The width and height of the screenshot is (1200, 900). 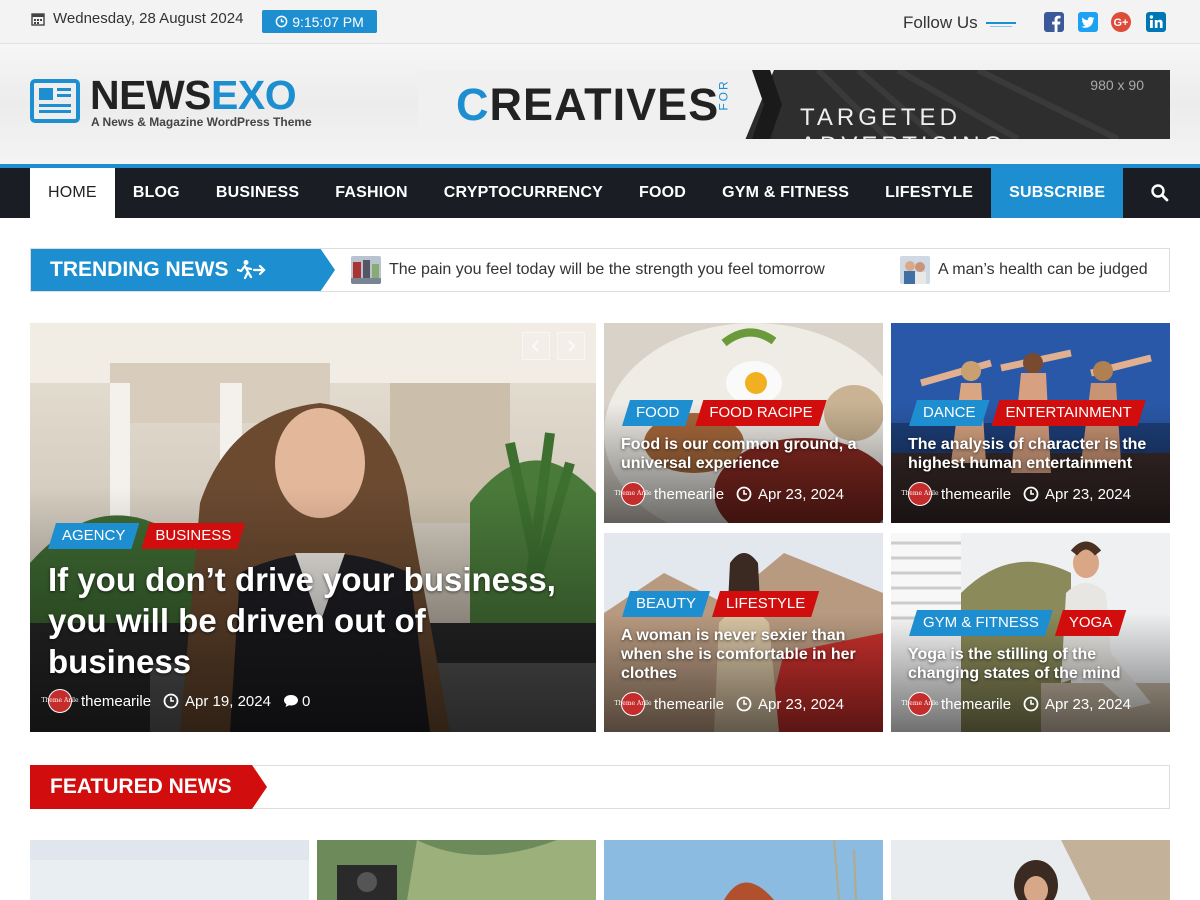 What do you see at coordinates (141, 786) in the screenshot?
I see `featured-title: FEATURED NEWS` at bounding box center [141, 786].